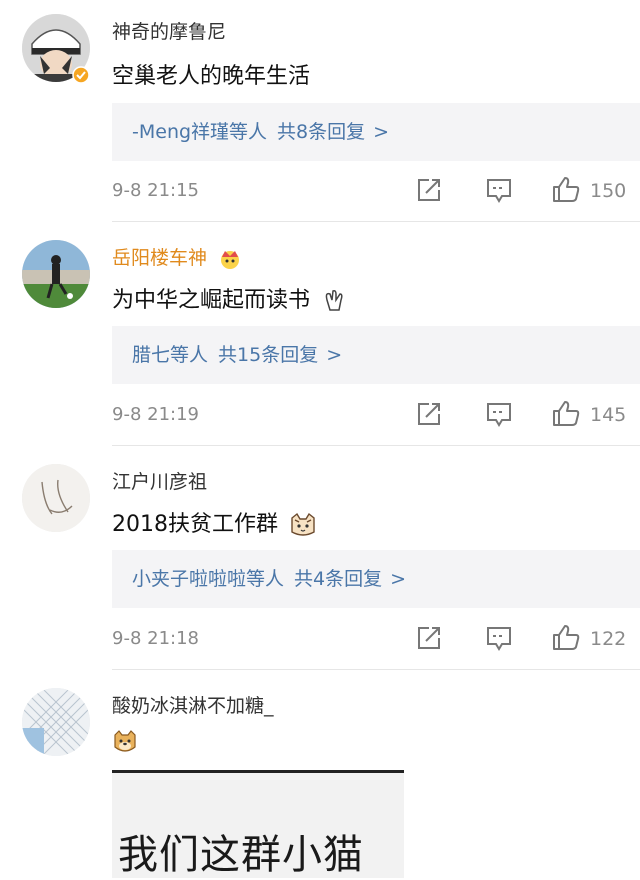  I want to click on comment-text: 2018扶贫工作群, so click(214, 522).